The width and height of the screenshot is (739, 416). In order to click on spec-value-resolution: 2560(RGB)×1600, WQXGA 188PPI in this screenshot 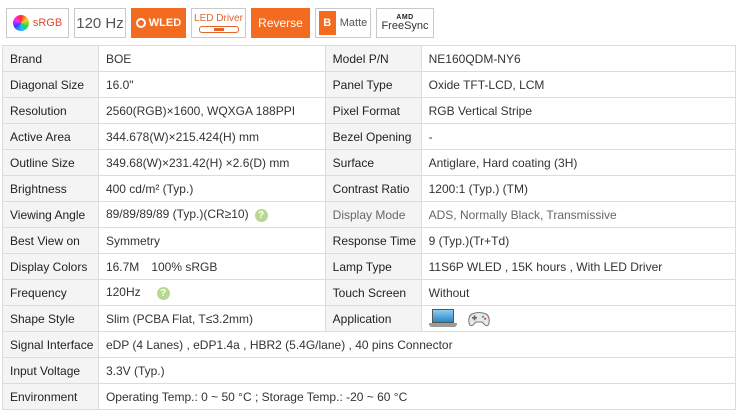, I will do `click(211, 110)`.